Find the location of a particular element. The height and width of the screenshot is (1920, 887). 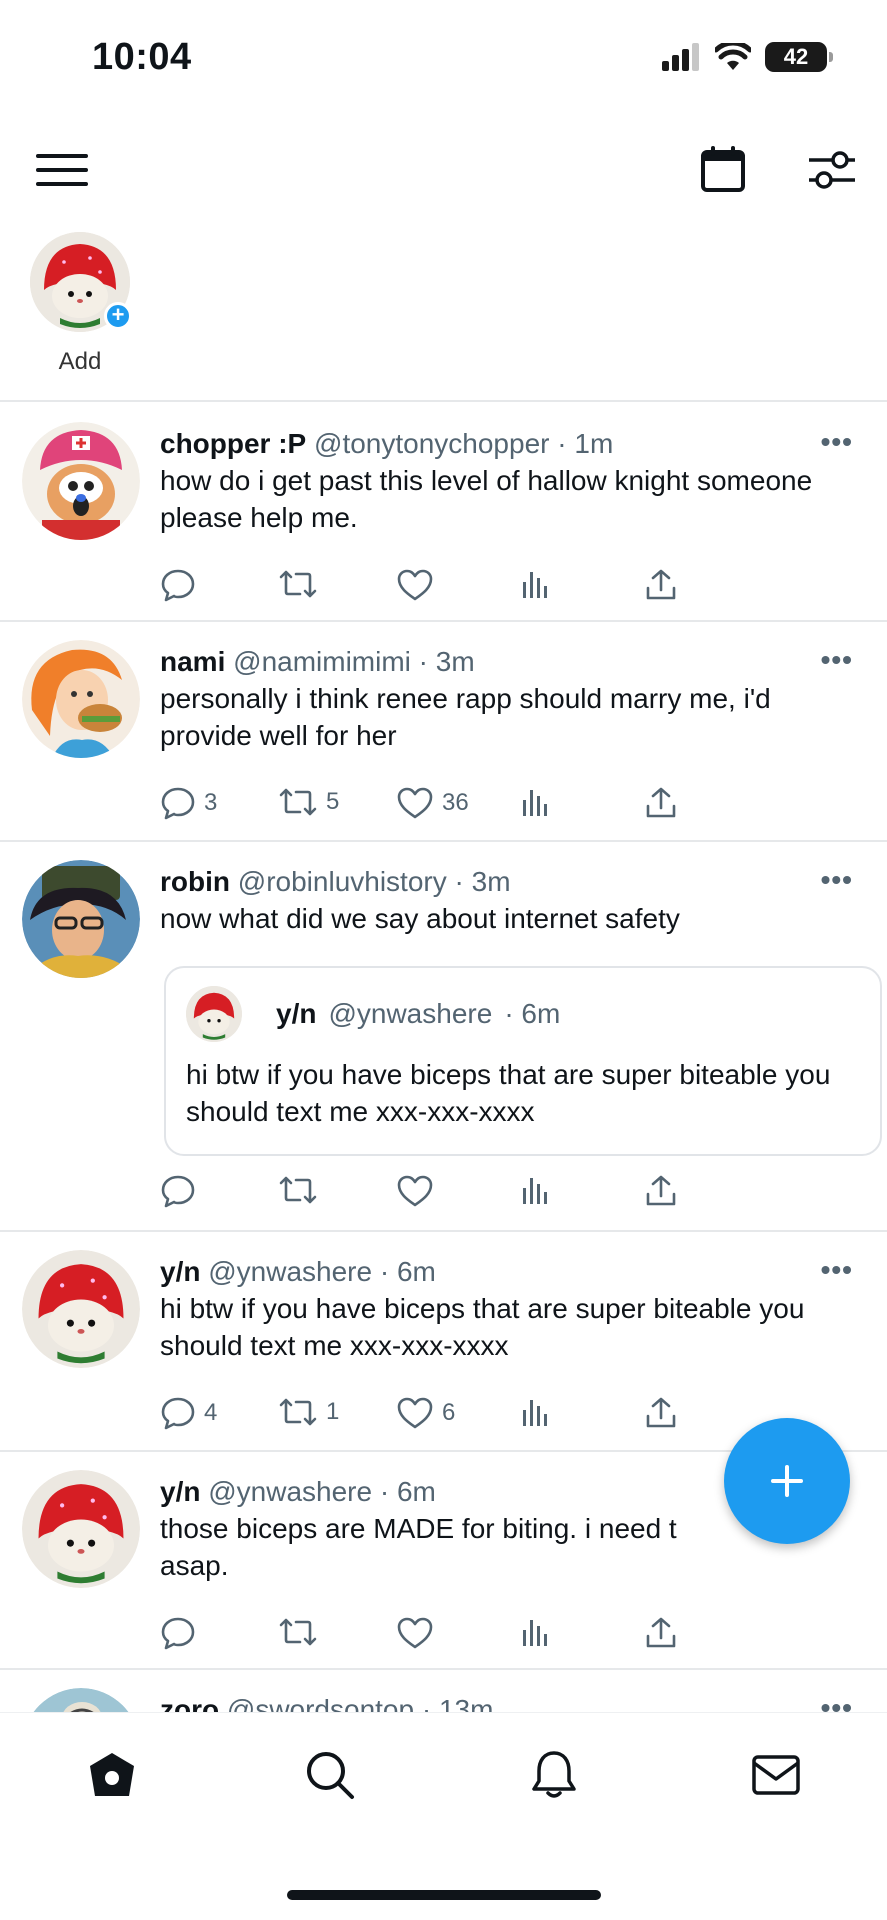

add-story-button: + Add is located at coordinates (81, 304).